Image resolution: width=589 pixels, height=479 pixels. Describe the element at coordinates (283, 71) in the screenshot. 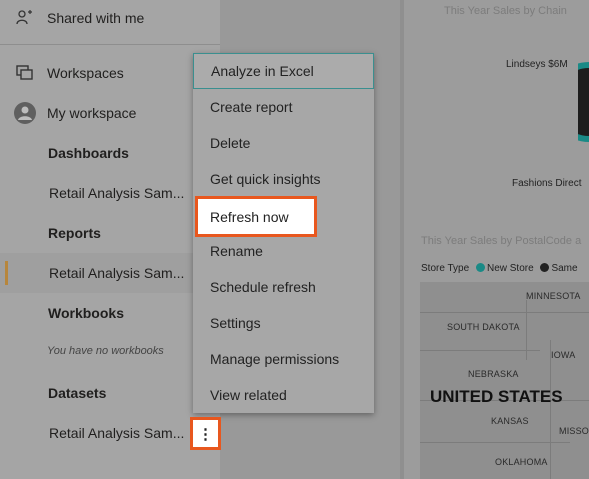

I see `menu-analyze-in-excel: Analyze in Excel` at that location.